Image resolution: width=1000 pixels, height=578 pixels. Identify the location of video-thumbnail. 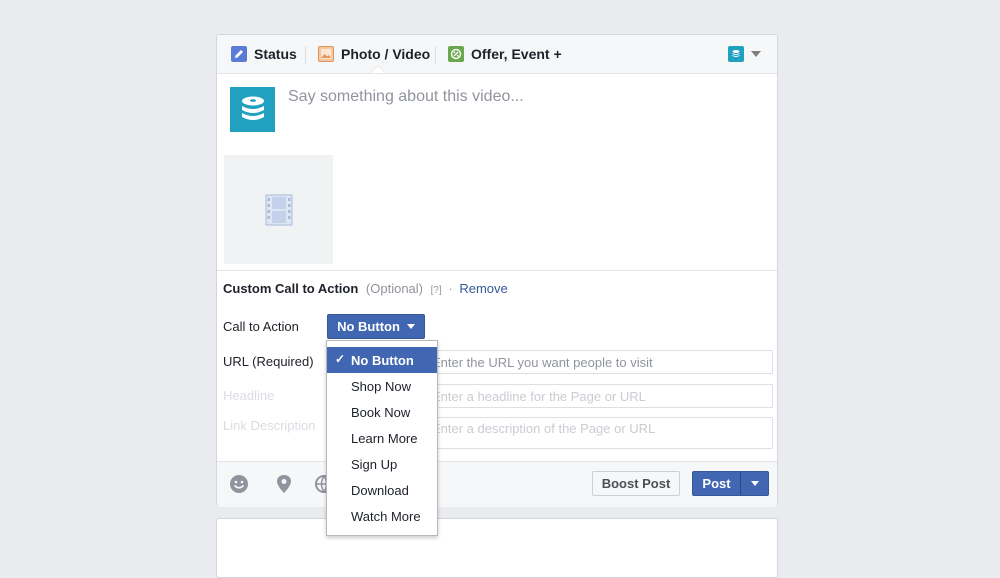
(278, 209).